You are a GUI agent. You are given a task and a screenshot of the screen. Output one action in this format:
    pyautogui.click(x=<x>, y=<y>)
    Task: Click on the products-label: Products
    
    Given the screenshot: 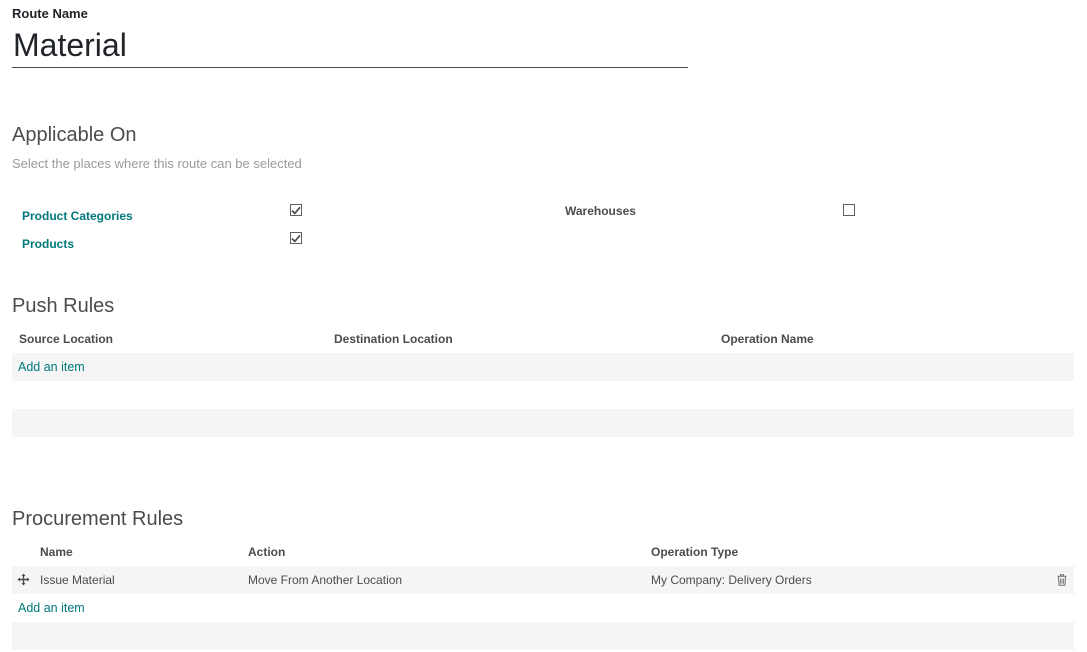 What is the action you would take?
    pyautogui.click(x=48, y=244)
    